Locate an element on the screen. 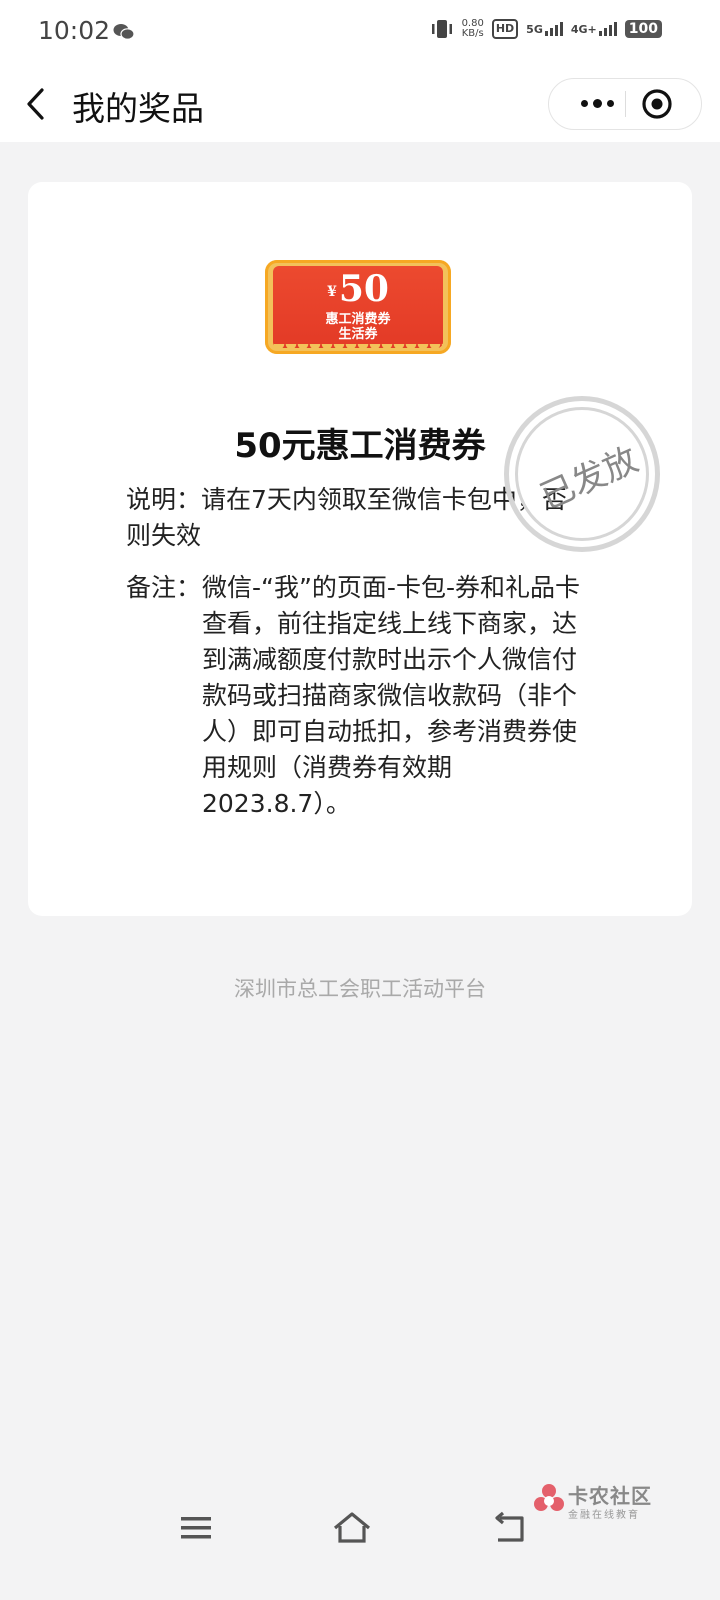 The width and height of the screenshot is (720, 1600). status-bar: 10:02 0.80 KB/s HD 5G 4G+ 100 is located at coordinates (360, 34).